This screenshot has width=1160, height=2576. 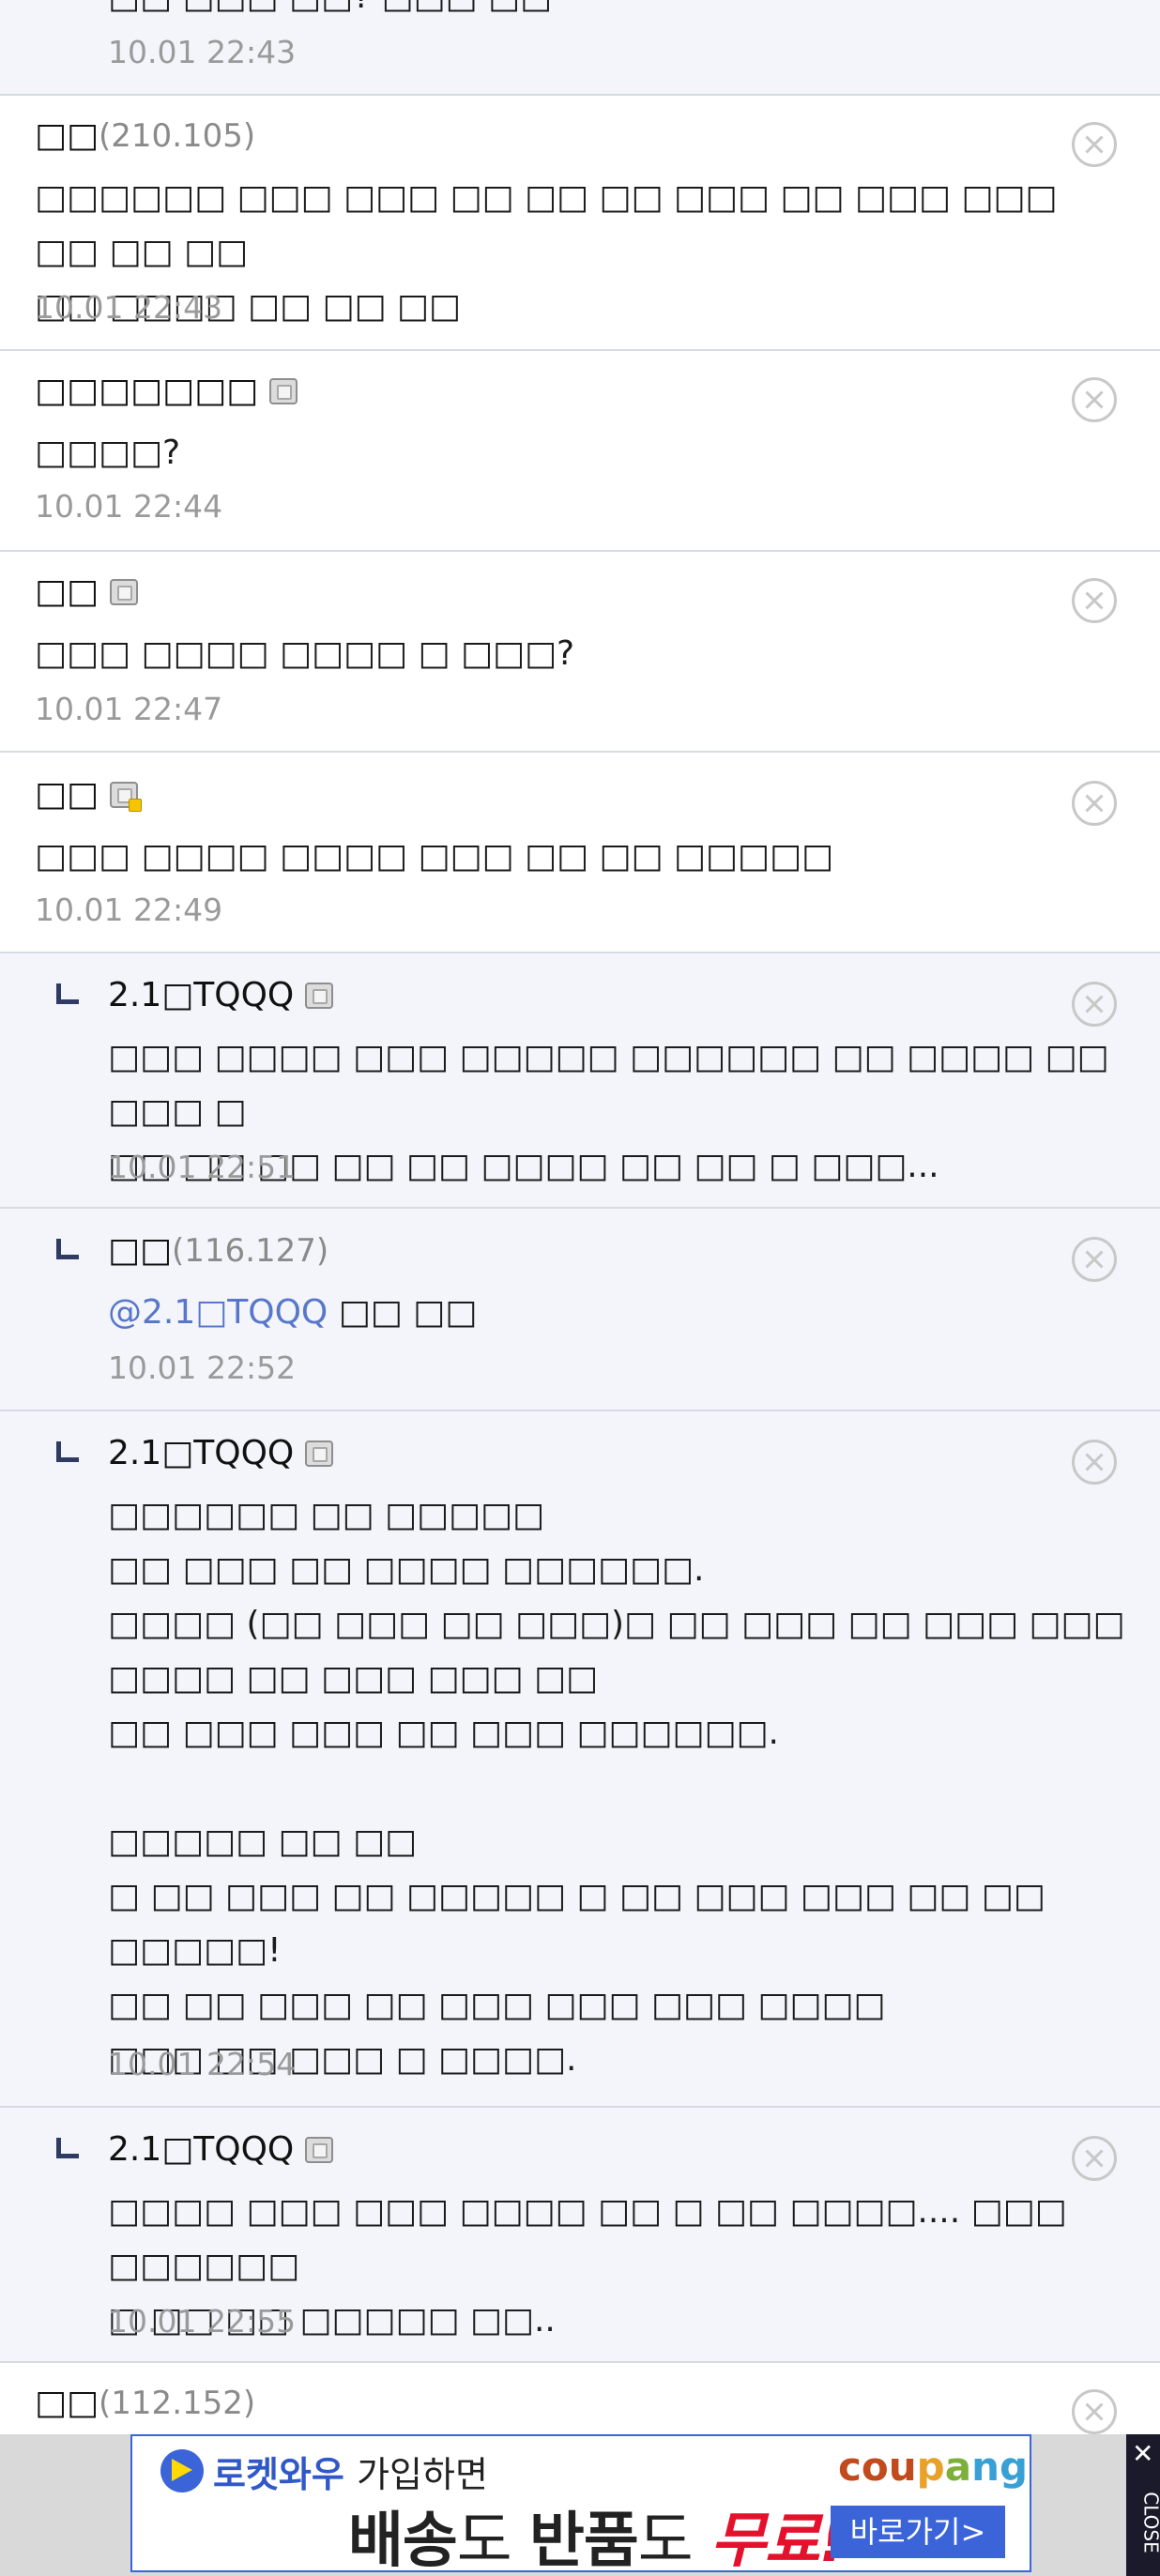 I want to click on author-nickname: □□□□□□□, so click(x=146, y=391).